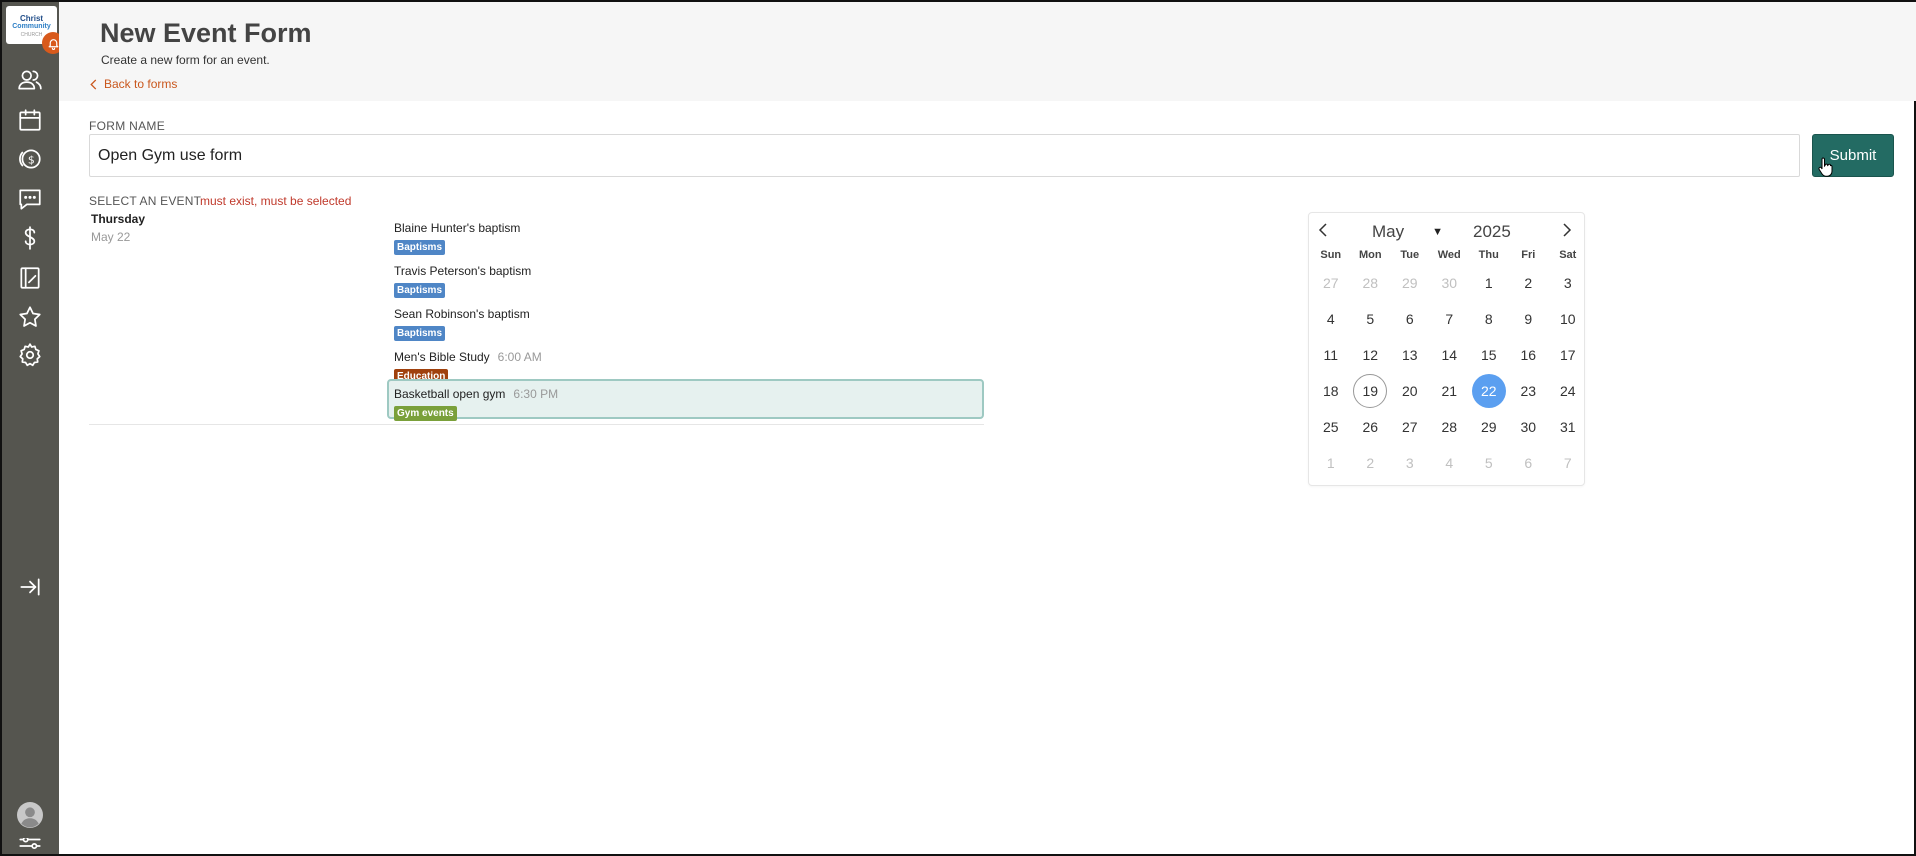 This screenshot has width=1916, height=856. What do you see at coordinates (442, 357) in the screenshot?
I see `event-title: Men's Bible Study` at bounding box center [442, 357].